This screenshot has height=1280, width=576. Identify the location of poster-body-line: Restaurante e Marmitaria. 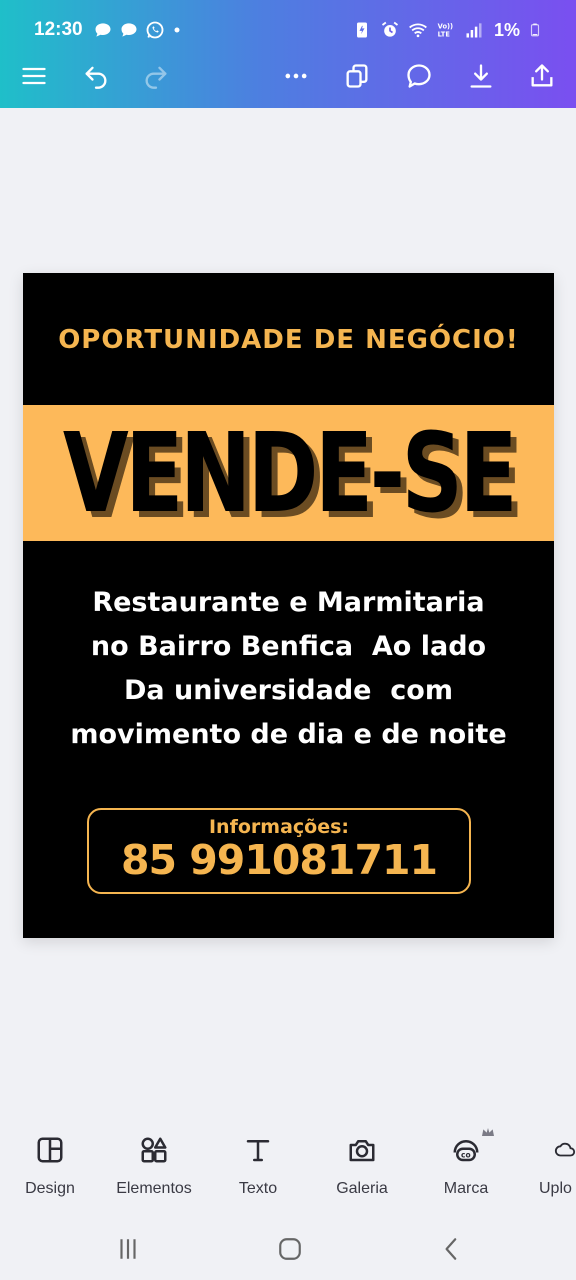
(288, 602).